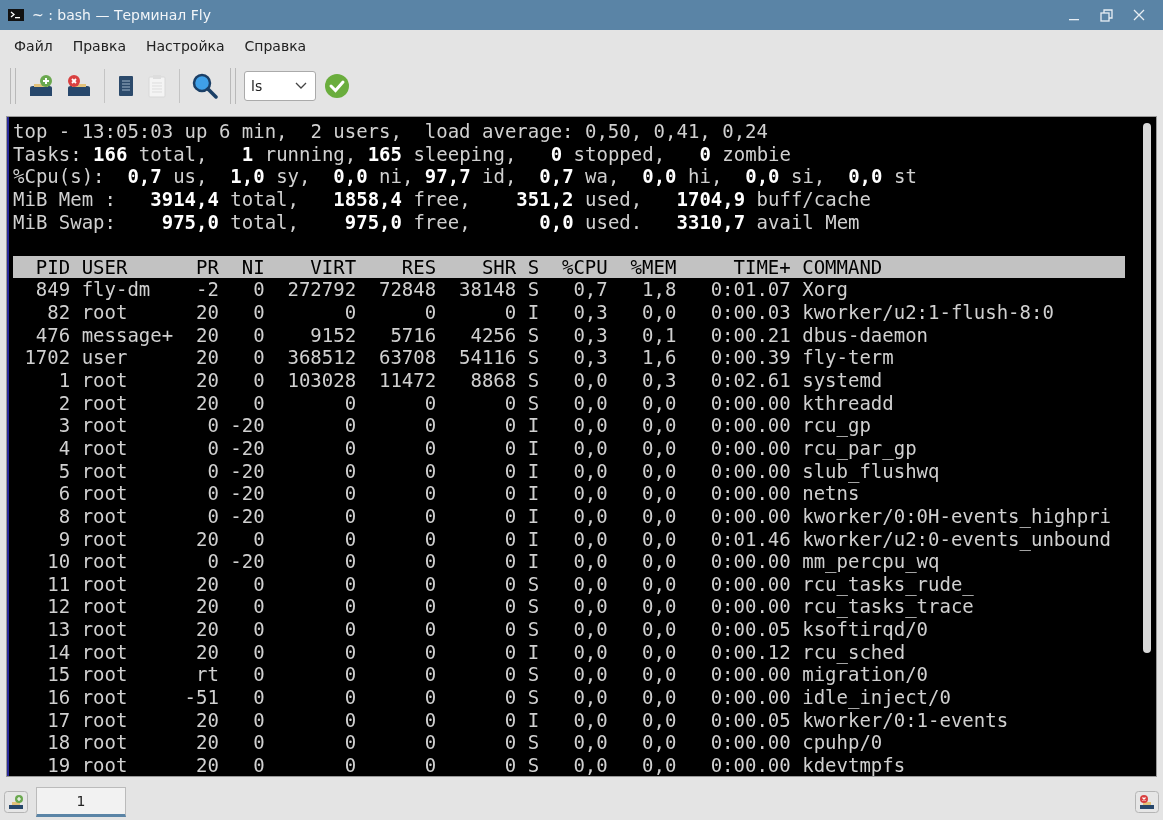  Describe the element at coordinates (871, 471) in the screenshot. I see `table-cell-text: slub_flushwq` at that location.